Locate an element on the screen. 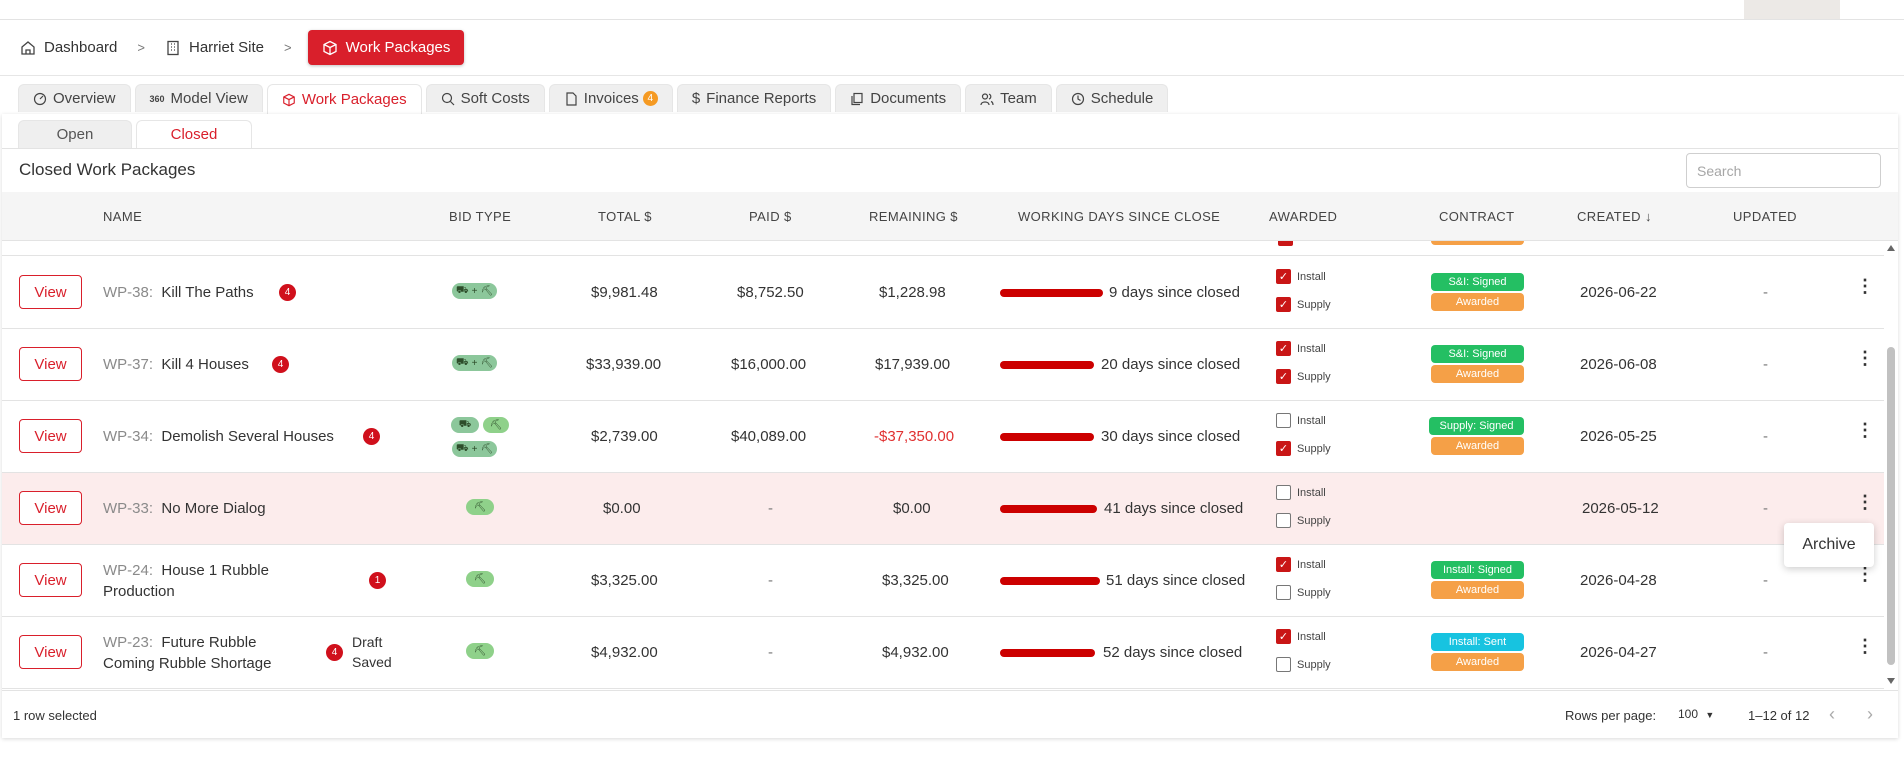 This screenshot has width=1904, height=783. prev-page-icon: ‹ is located at coordinates (1832, 714).